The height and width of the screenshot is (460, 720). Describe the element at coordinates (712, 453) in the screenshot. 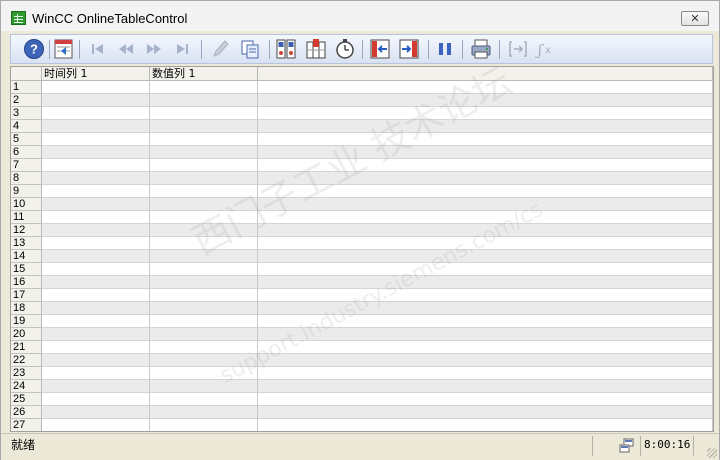

I see `resize-grip` at that location.